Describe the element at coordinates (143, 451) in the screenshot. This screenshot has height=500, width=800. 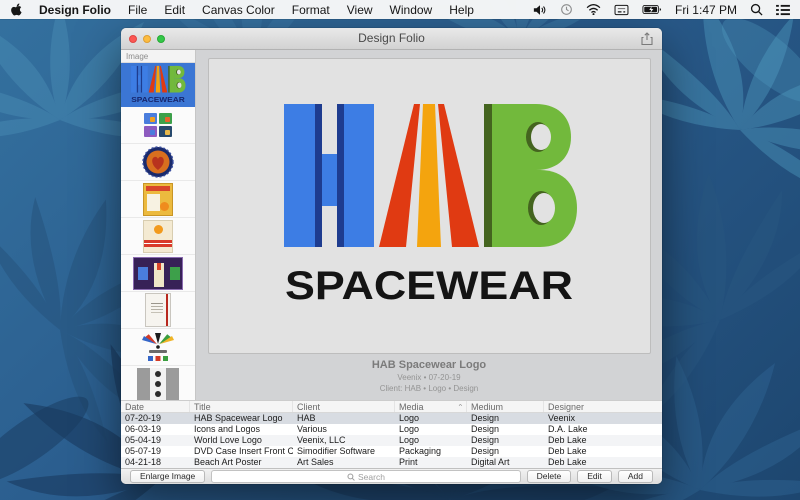
I see `cell-date: 05-07-19` at that location.